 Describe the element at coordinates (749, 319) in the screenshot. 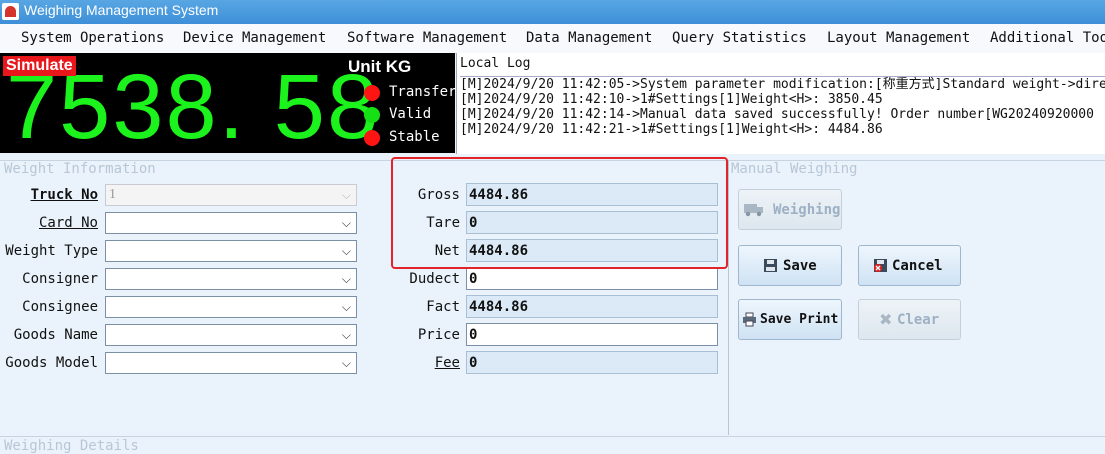

I see `printer-icon` at that location.